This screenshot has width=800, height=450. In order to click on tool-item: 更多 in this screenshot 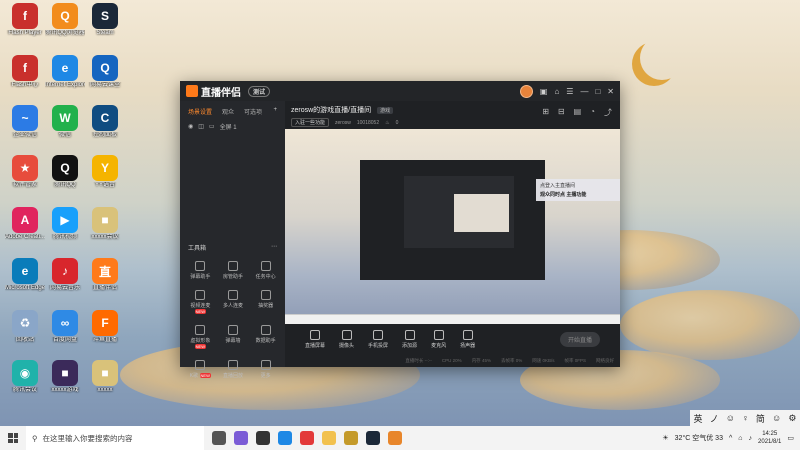, I will do `click(265, 369)`.